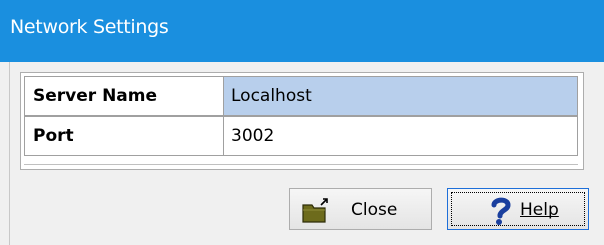 The height and width of the screenshot is (245, 604). I want to click on server-name-label: Server Name, so click(124, 96).